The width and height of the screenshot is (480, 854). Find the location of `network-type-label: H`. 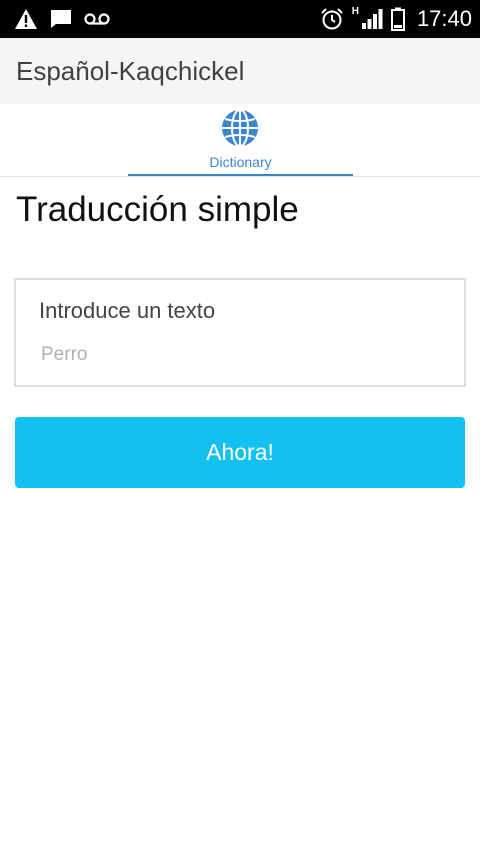

network-type-label: H is located at coordinates (355, 11).